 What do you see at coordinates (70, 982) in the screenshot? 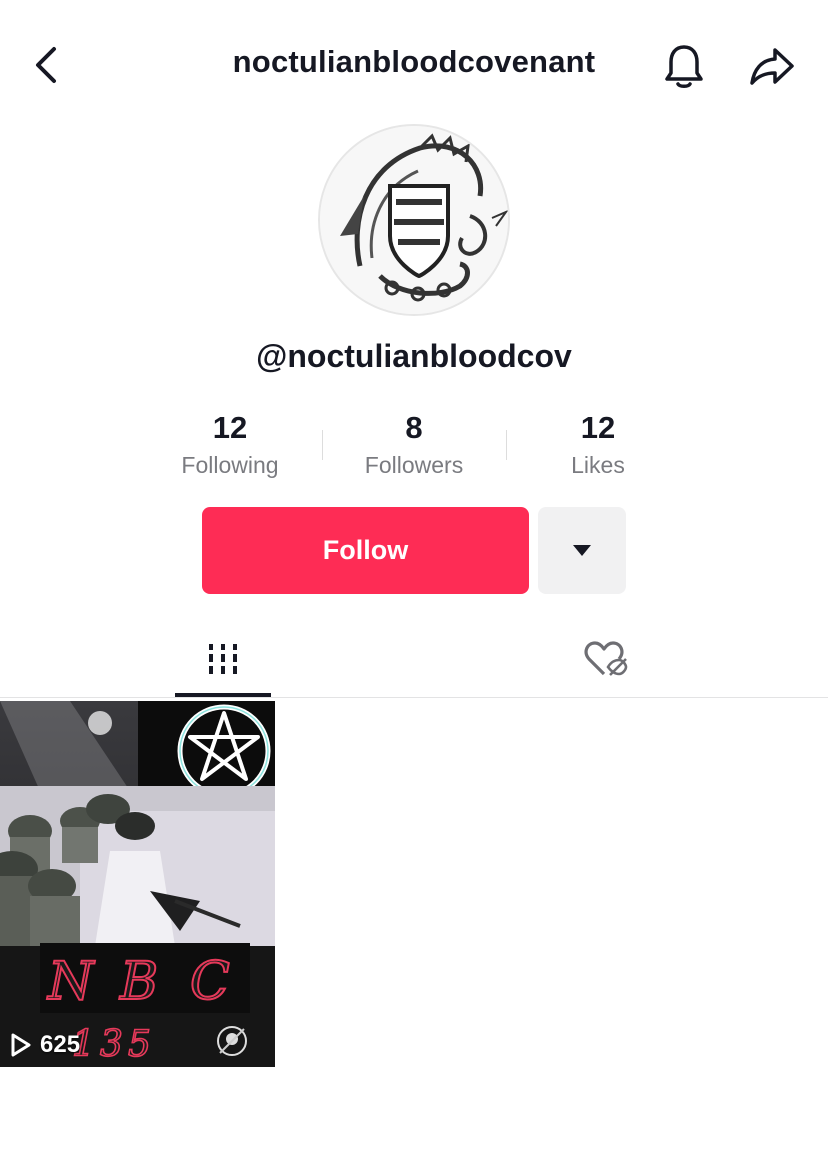
I see `svg-text: N` at bounding box center [70, 982].